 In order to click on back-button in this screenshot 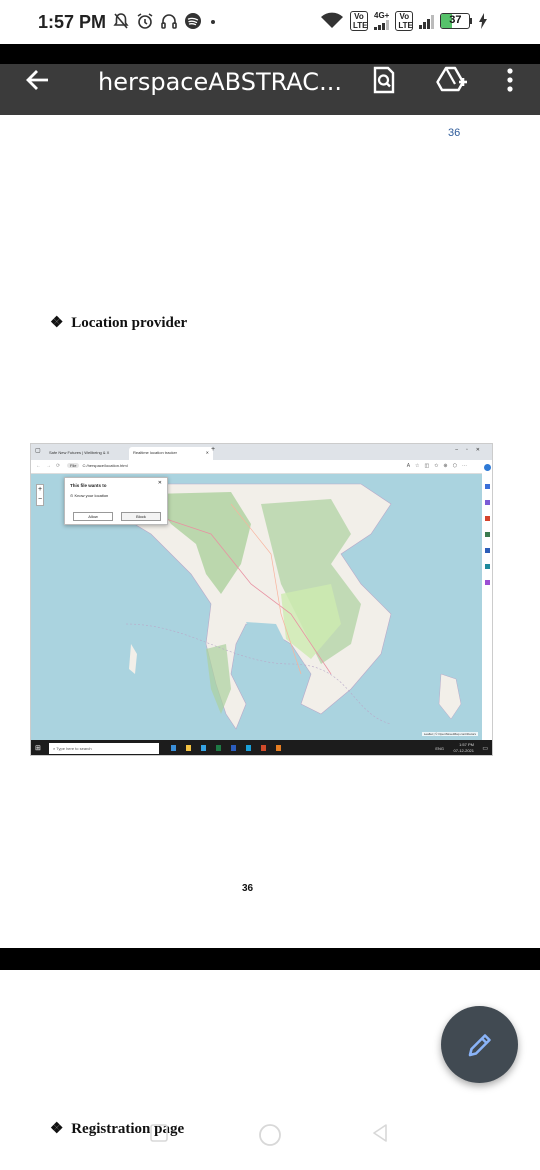, I will do `click(38, 80)`.